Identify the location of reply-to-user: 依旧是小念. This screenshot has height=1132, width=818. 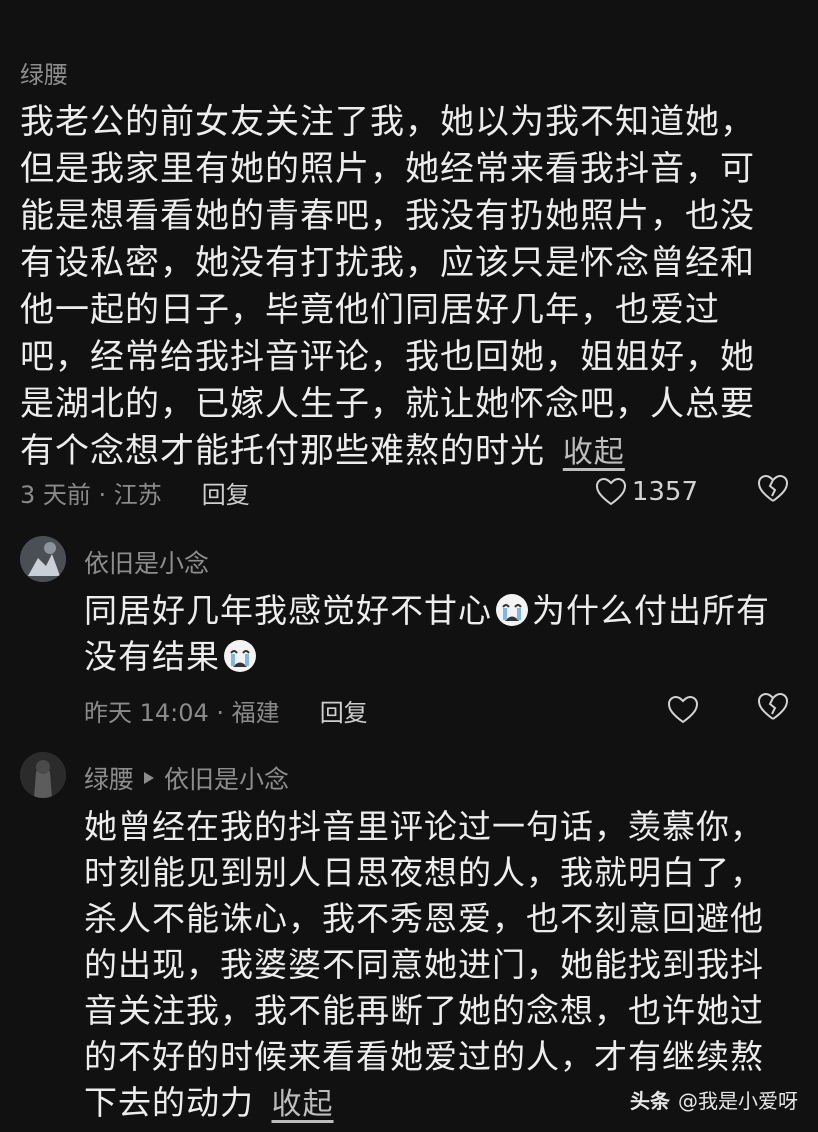
(226, 778).